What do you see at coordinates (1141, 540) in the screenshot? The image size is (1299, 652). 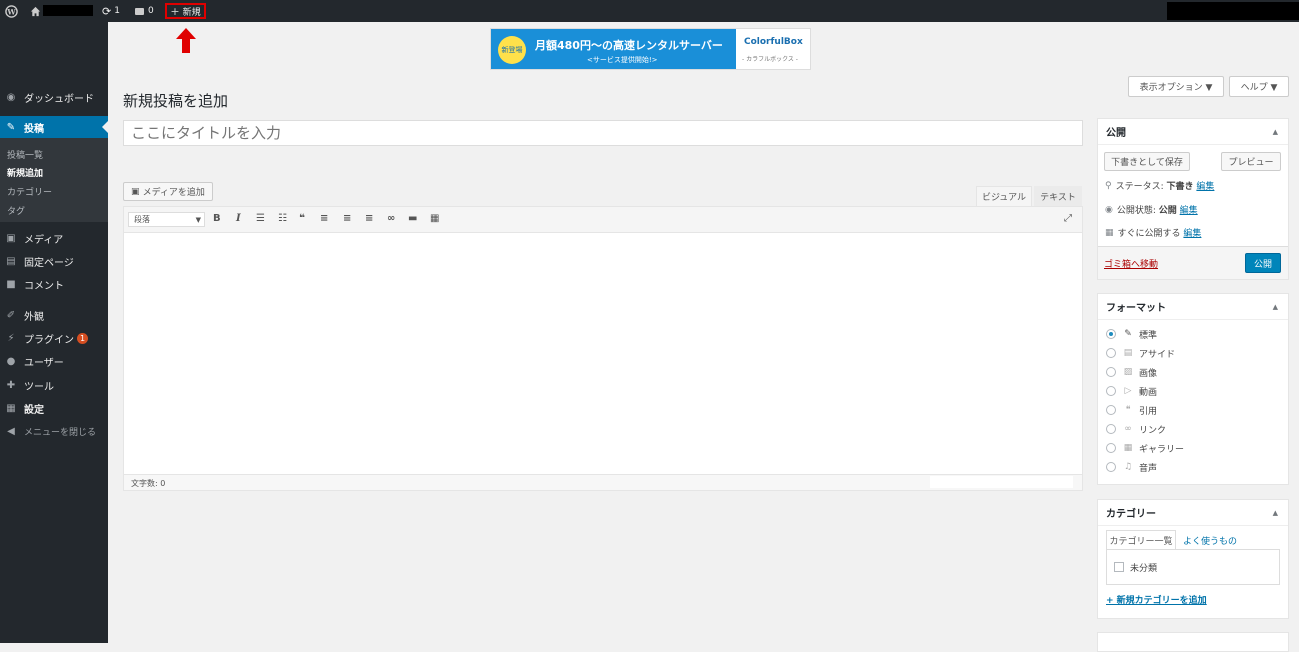 I see `tab-all-categories: カテゴリー一覧` at bounding box center [1141, 540].